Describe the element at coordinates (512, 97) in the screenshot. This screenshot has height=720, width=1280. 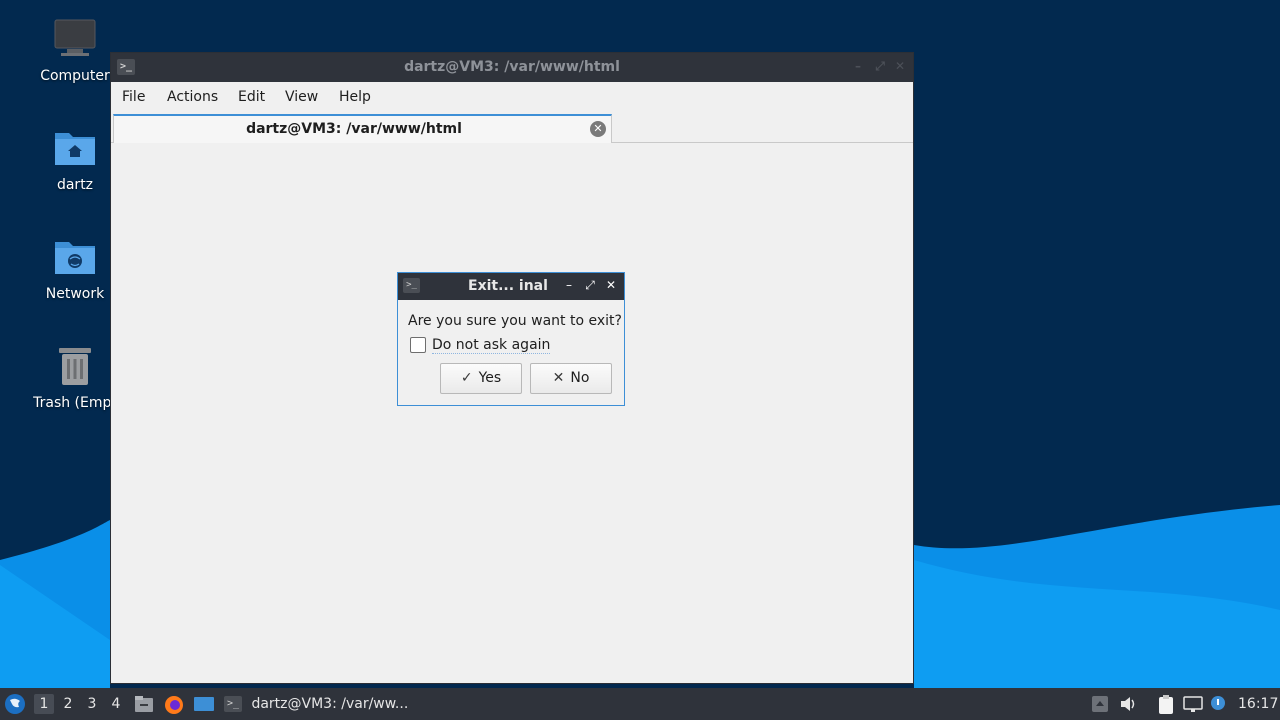
I see `menu-bar: File Actions Edit View Help` at that location.